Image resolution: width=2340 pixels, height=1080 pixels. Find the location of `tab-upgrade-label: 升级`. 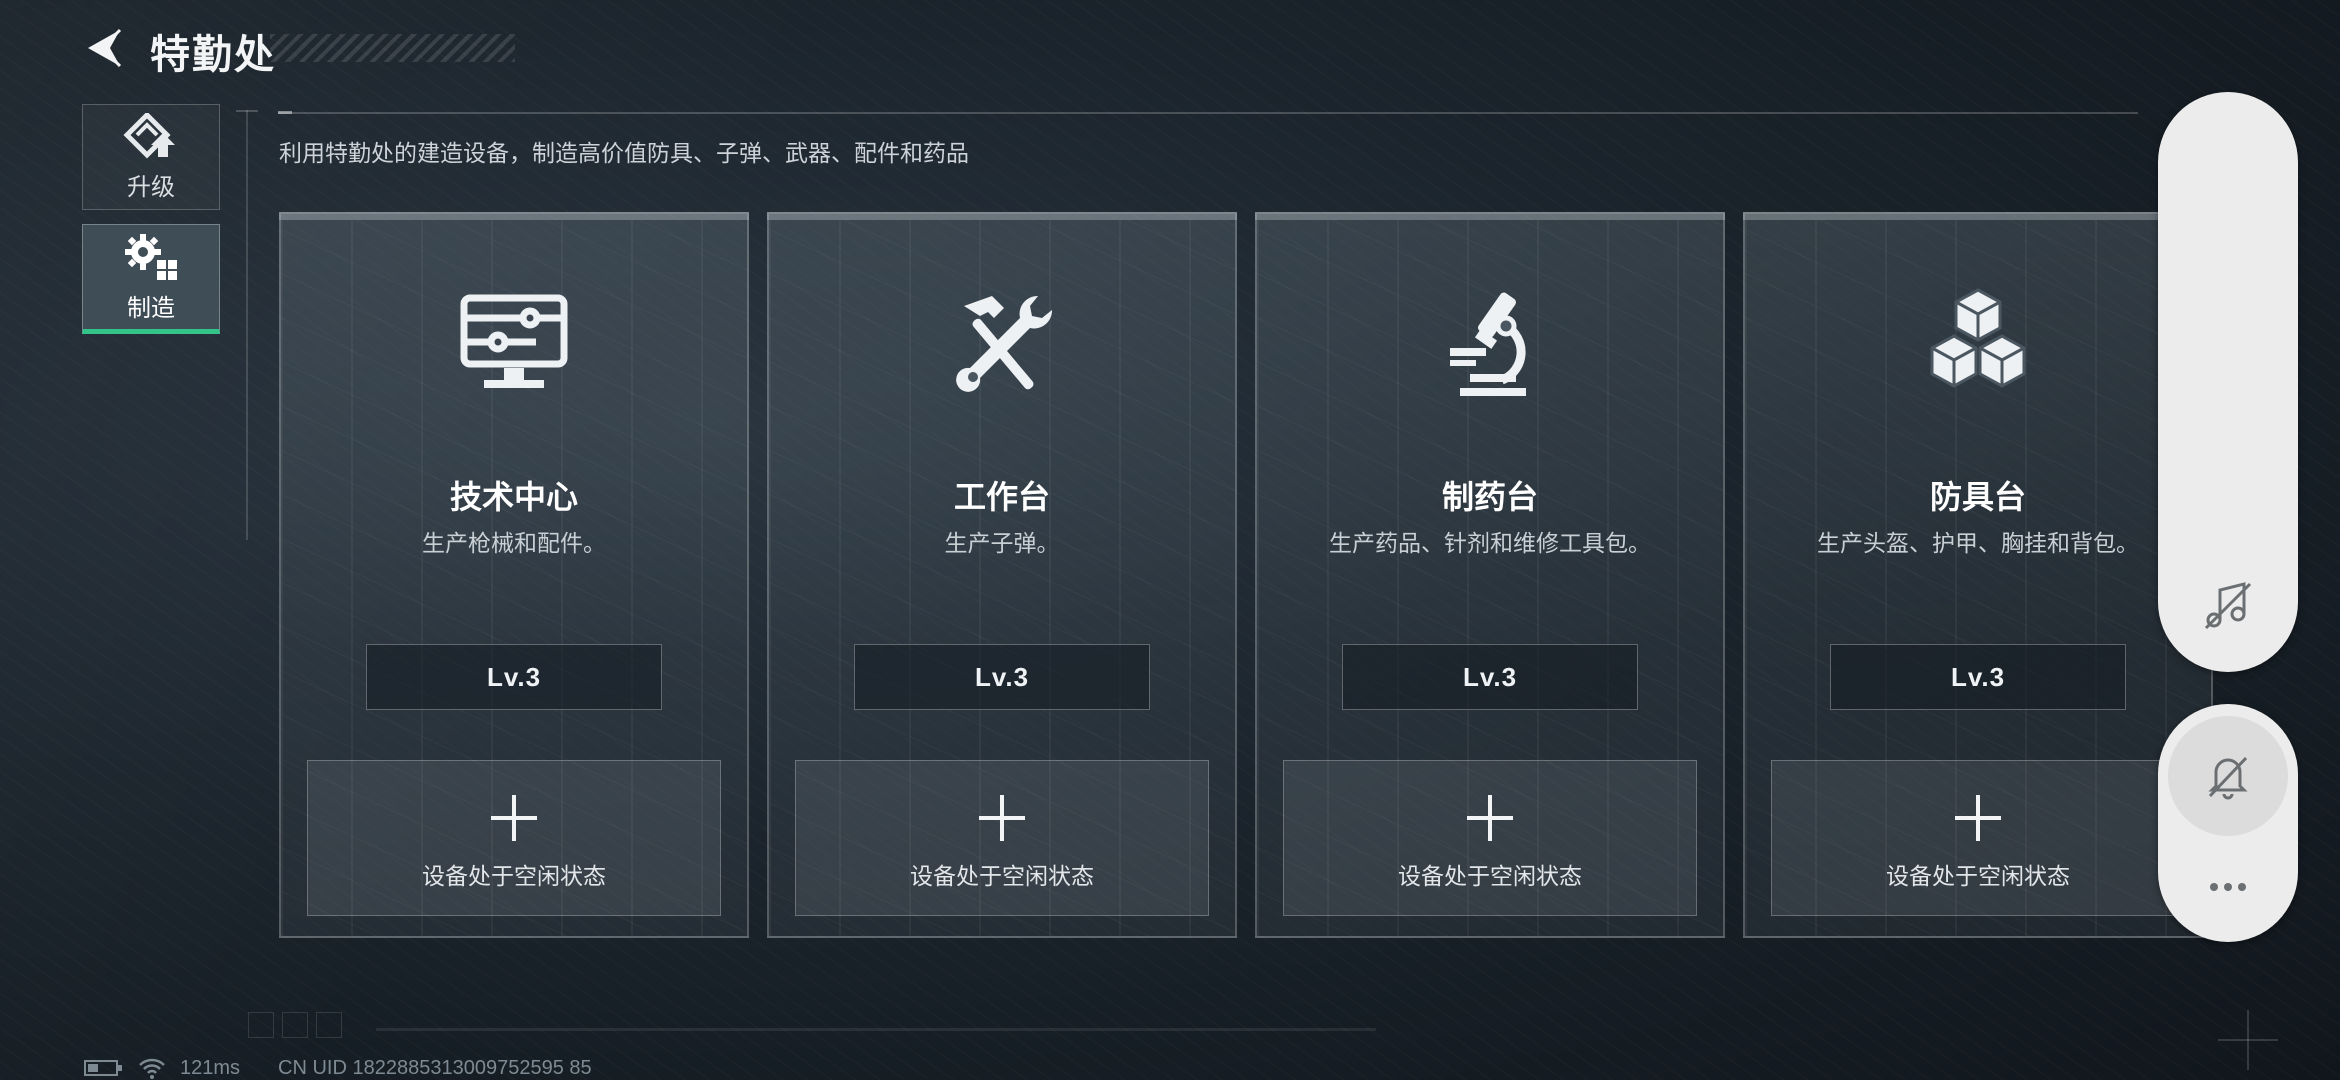

tab-upgrade-label: 升级 is located at coordinates (151, 187).